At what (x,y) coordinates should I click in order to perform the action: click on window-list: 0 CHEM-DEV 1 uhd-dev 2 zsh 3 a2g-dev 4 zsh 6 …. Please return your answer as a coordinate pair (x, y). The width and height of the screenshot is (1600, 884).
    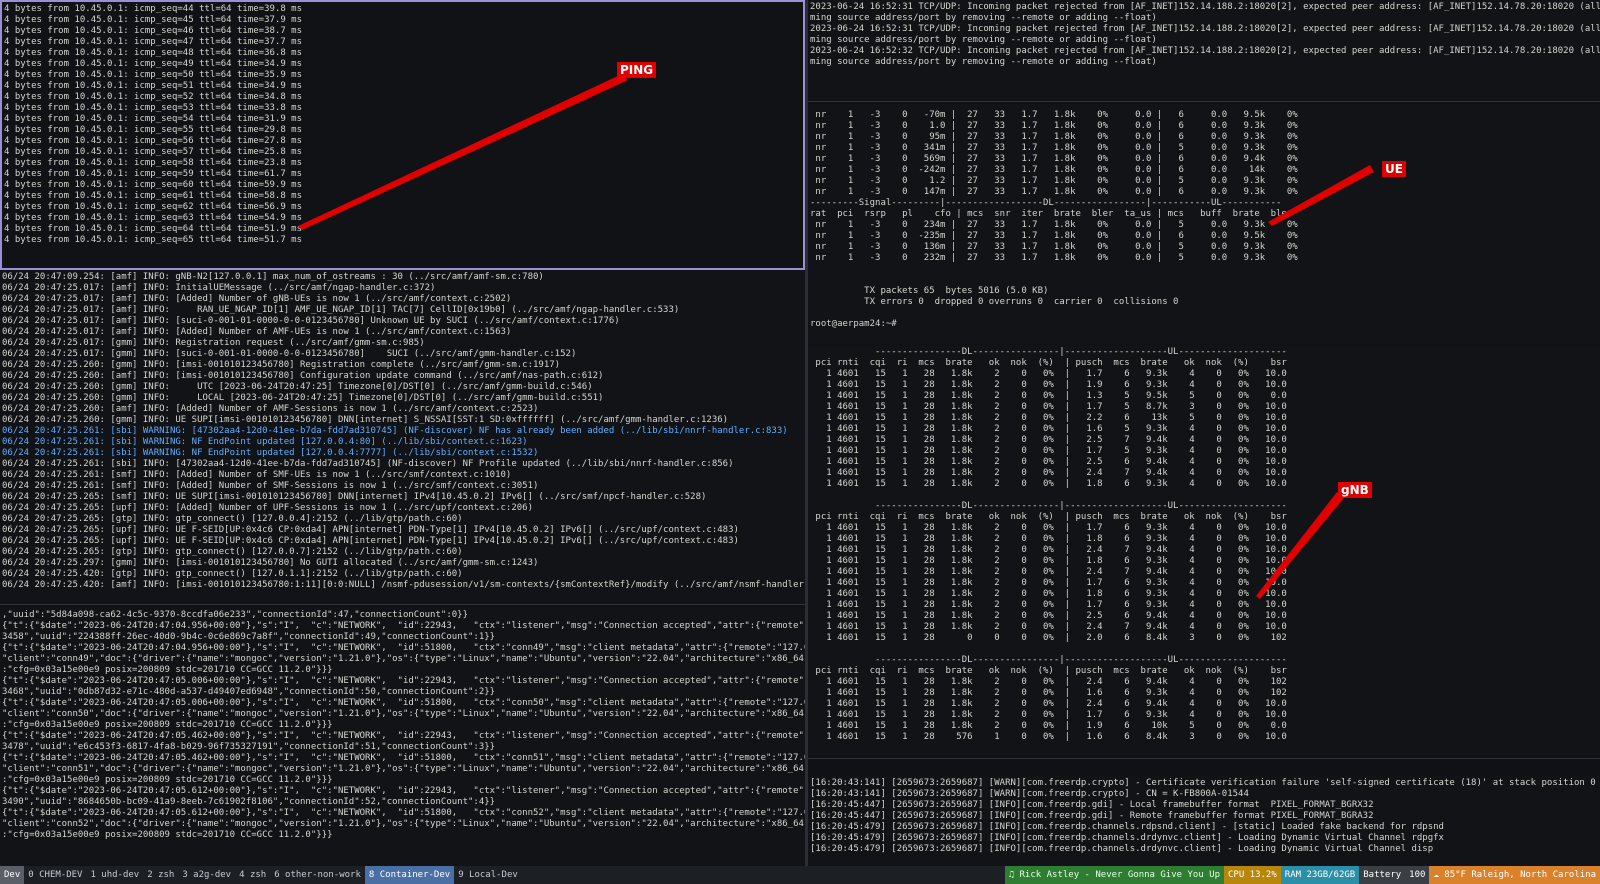
    Looking at the image, I should click on (273, 875).